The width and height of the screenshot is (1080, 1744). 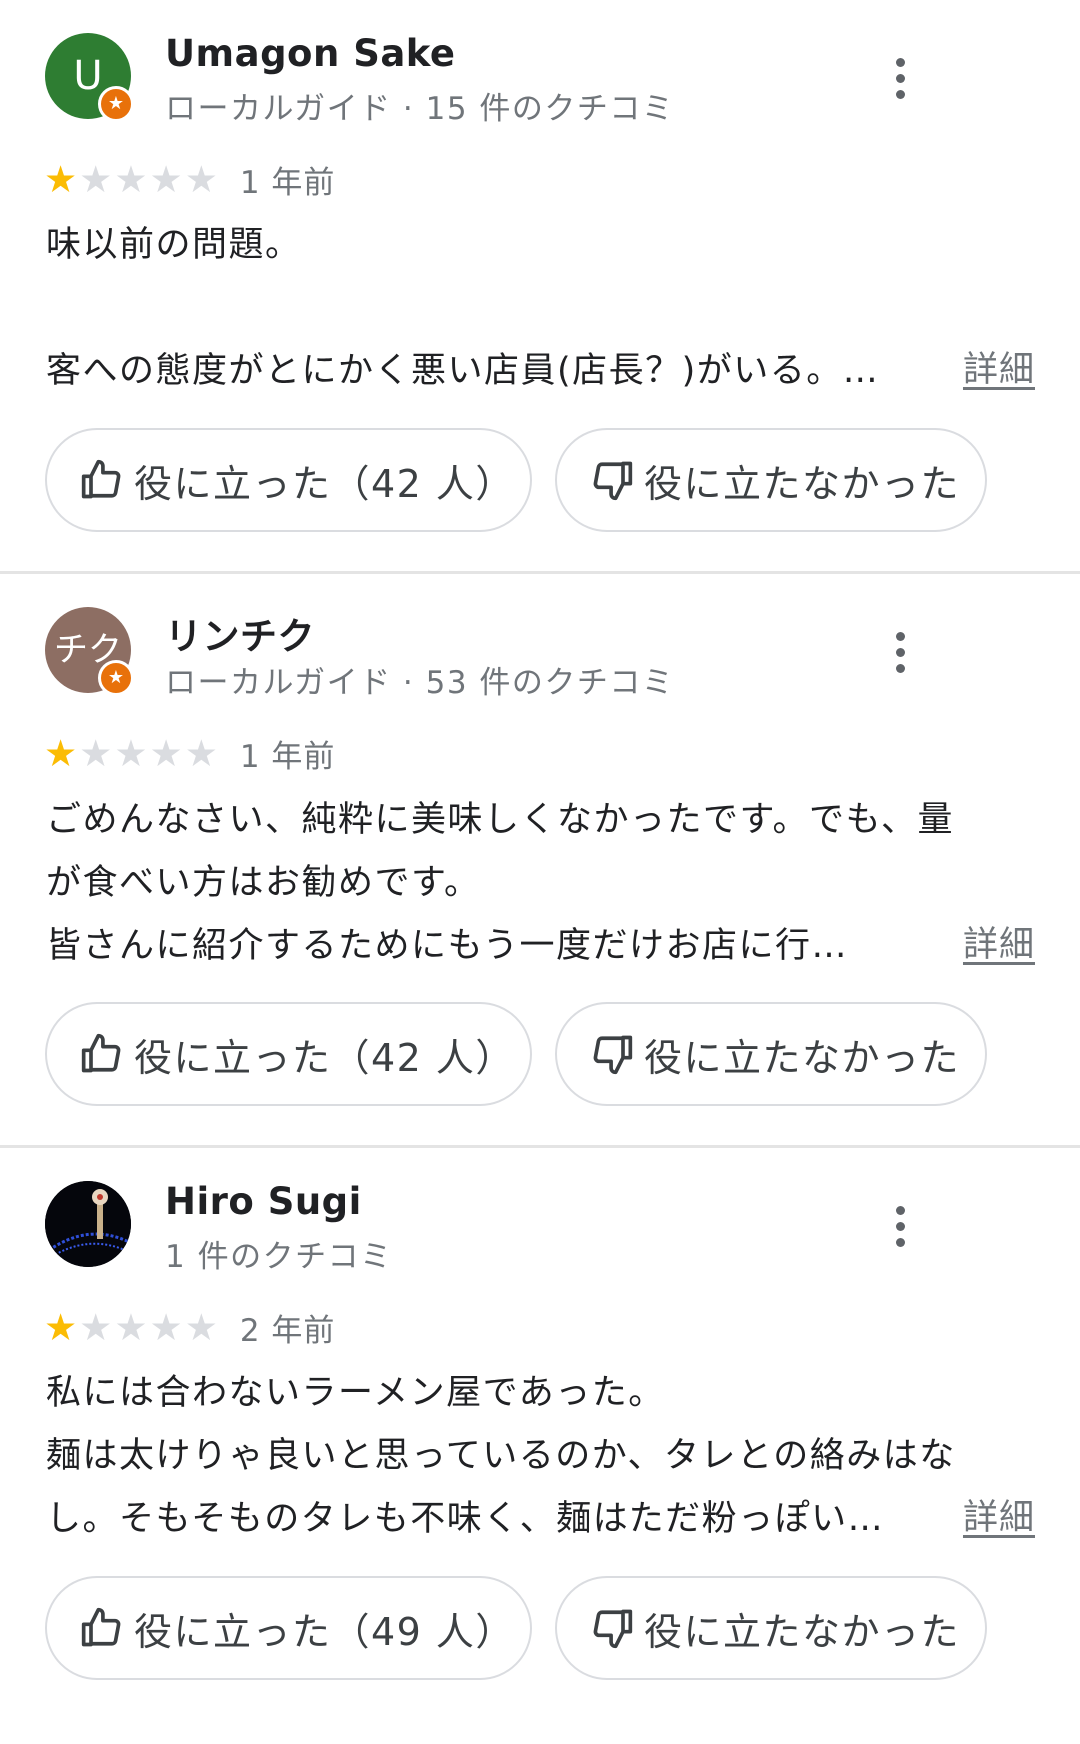 I want to click on review-line: 味以前の問題。, so click(x=174, y=245).